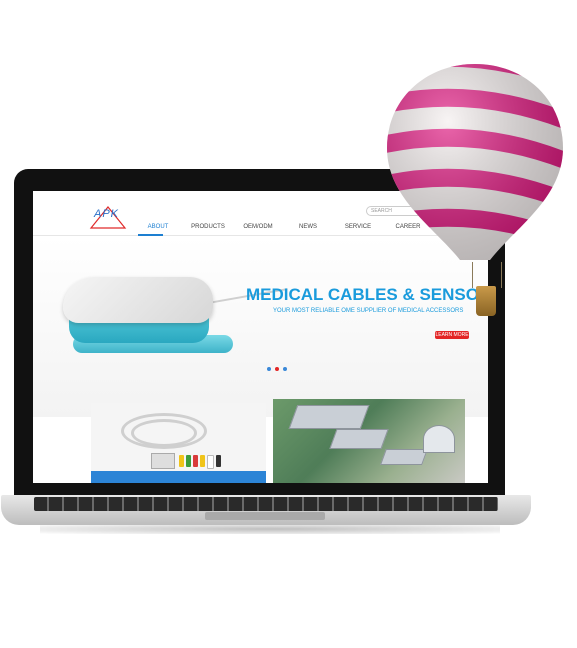 This screenshot has width=577, height=648. I want to click on db-connector-image, so click(163, 461).